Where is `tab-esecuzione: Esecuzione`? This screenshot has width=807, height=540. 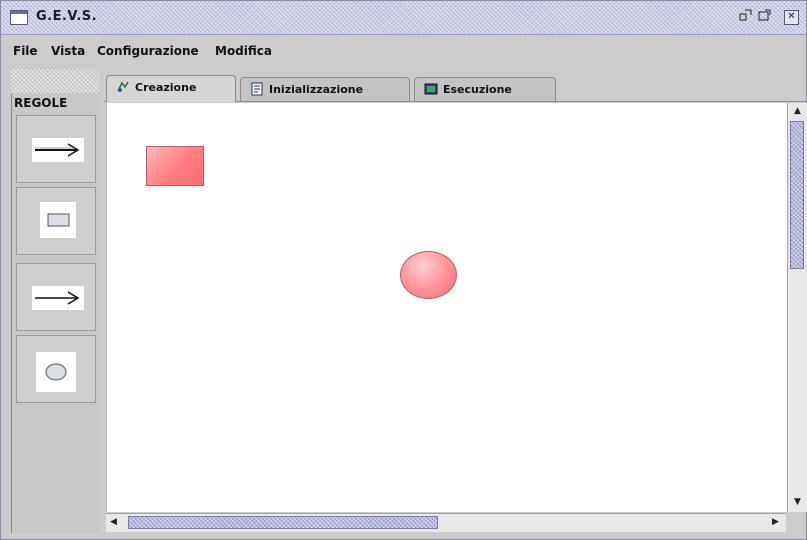
tab-esecuzione: Esecuzione is located at coordinates (485, 89).